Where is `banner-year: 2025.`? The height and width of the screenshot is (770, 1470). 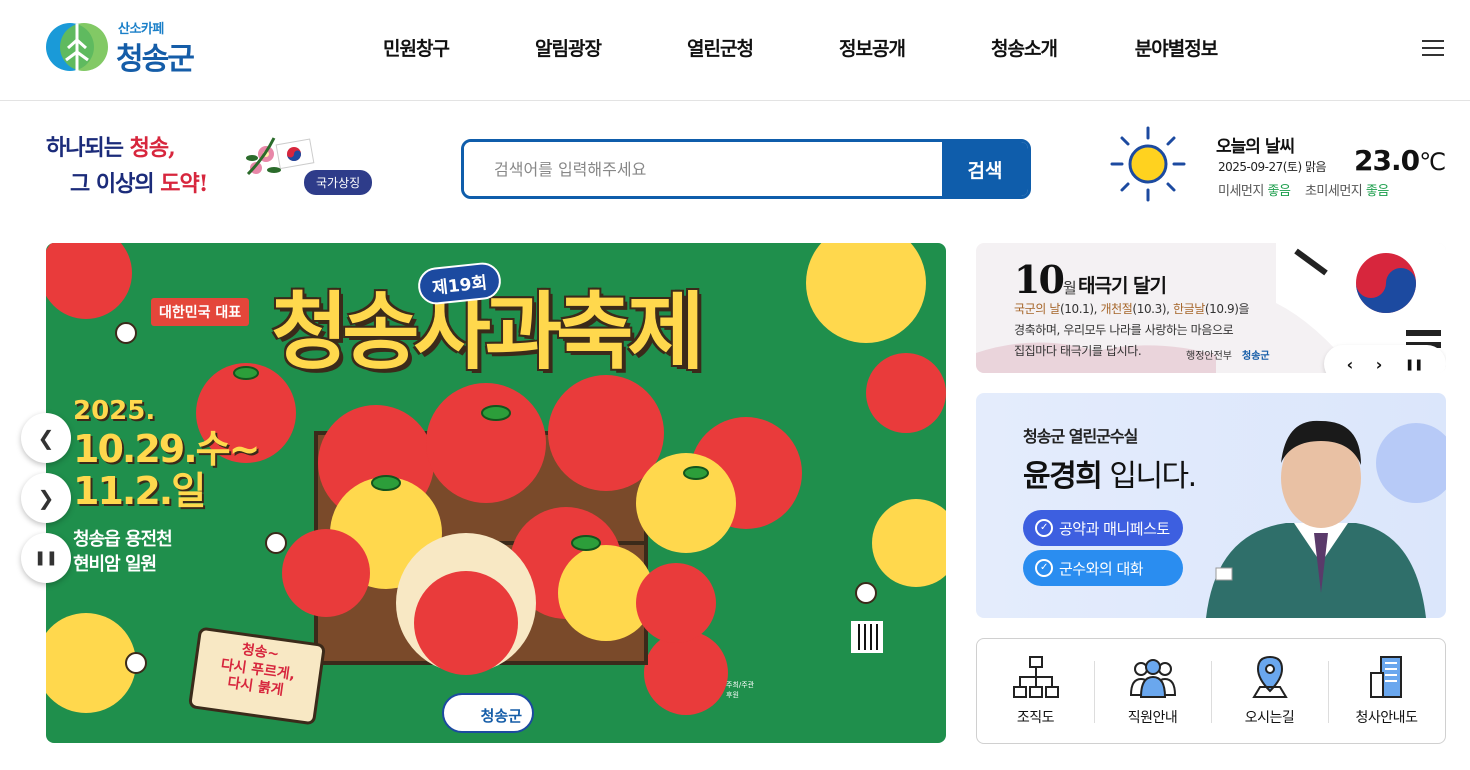
banner-year: 2025. is located at coordinates (114, 411).